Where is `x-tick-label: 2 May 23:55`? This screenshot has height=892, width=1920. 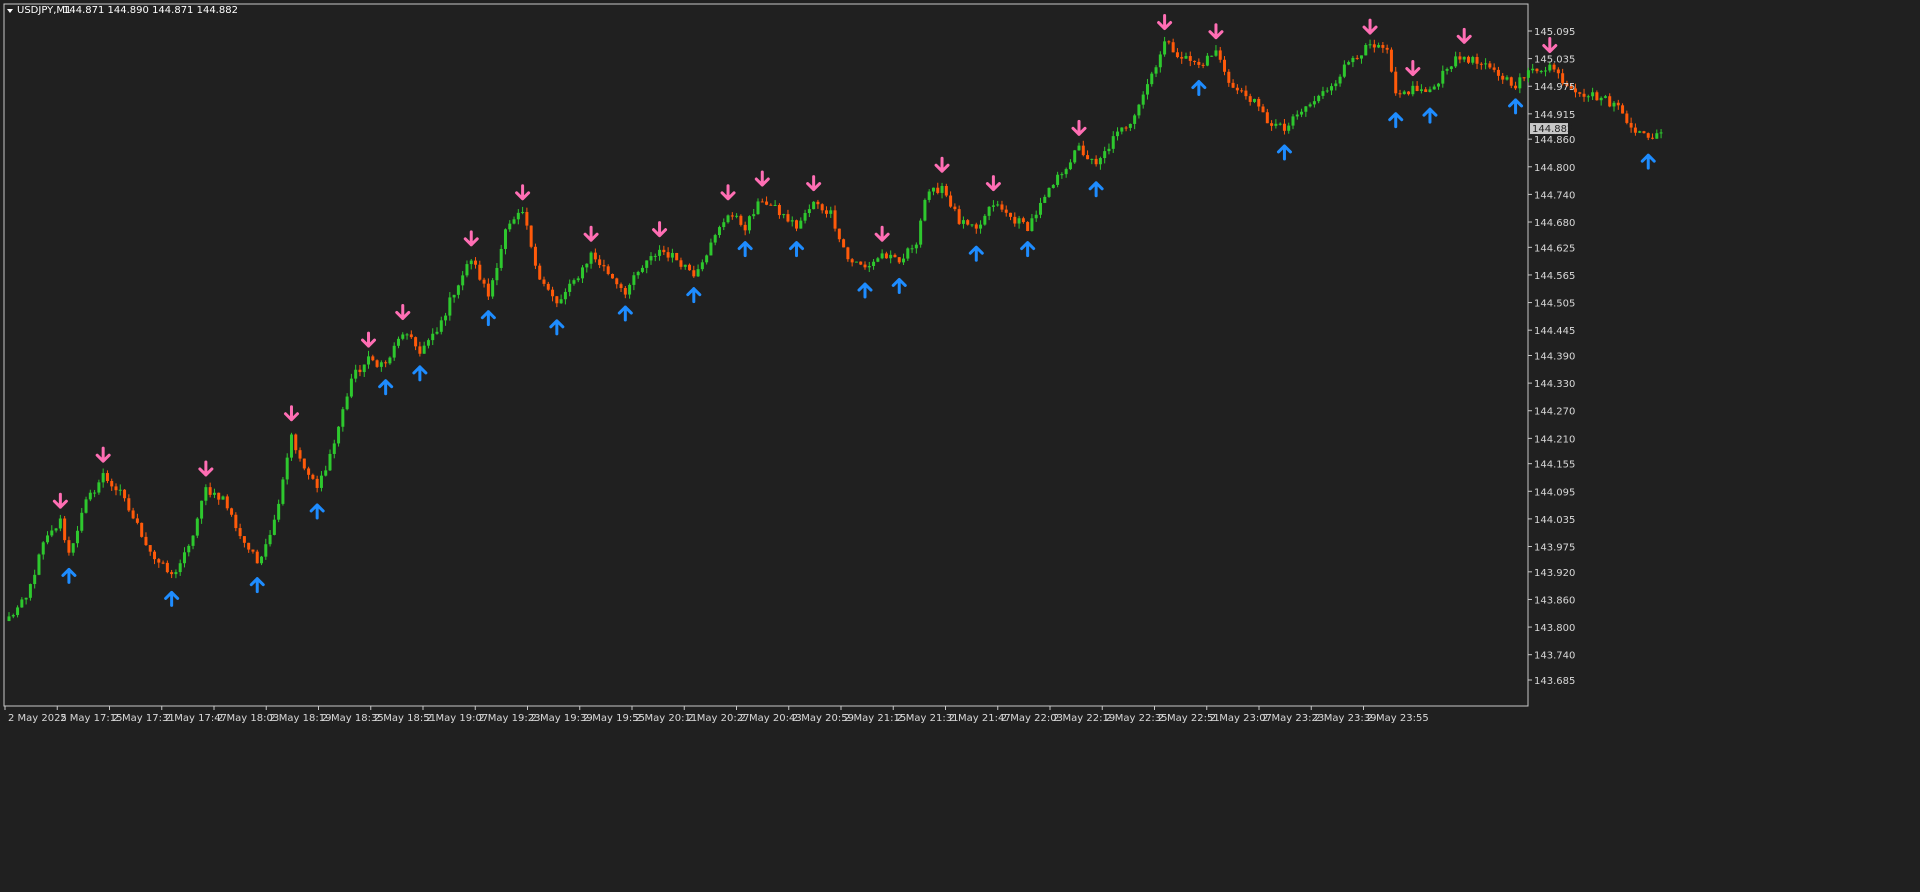 x-tick-label: 2 May 23:55 is located at coordinates (1398, 718).